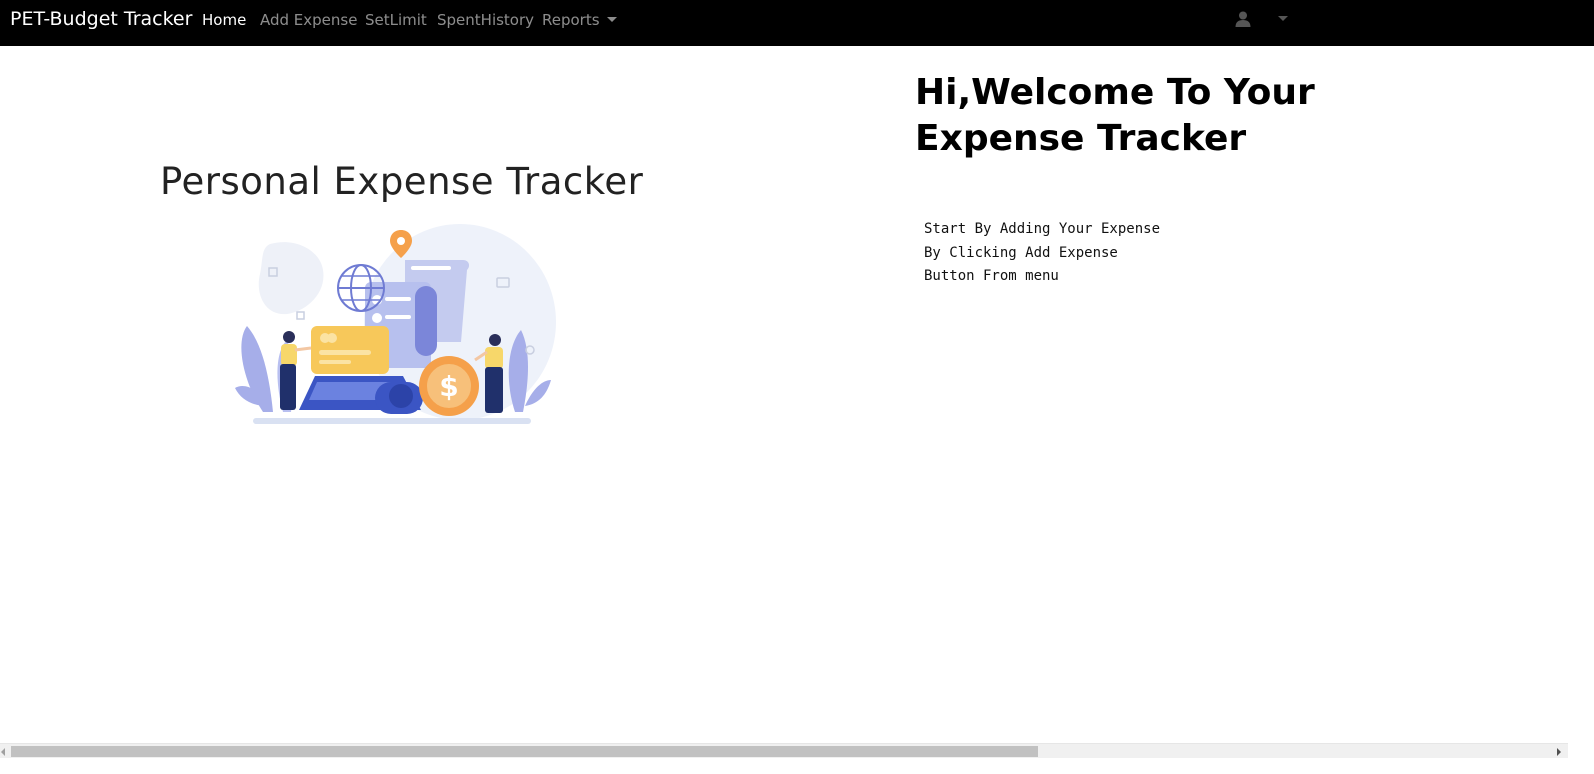  What do you see at coordinates (308, 20) in the screenshot?
I see `nav-add-expense: Add Expense` at bounding box center [308, 20].